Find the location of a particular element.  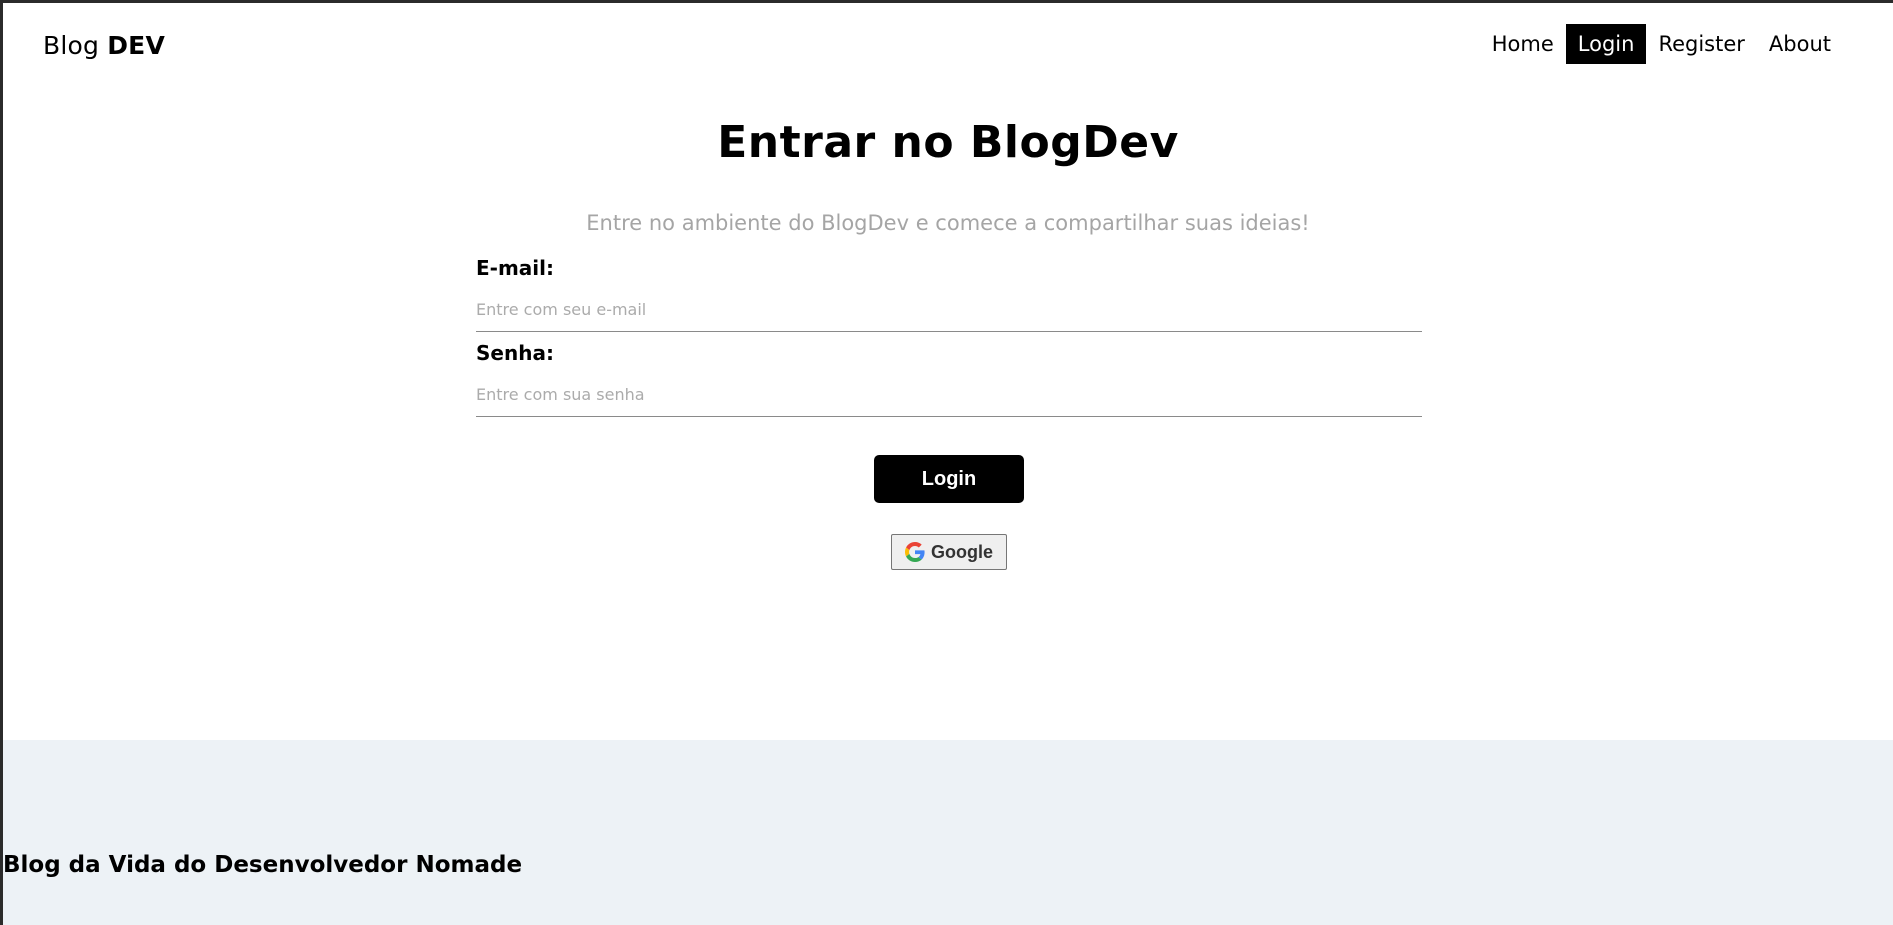

nav-links: Home Login Register About is located at coordinates (1661, 44).